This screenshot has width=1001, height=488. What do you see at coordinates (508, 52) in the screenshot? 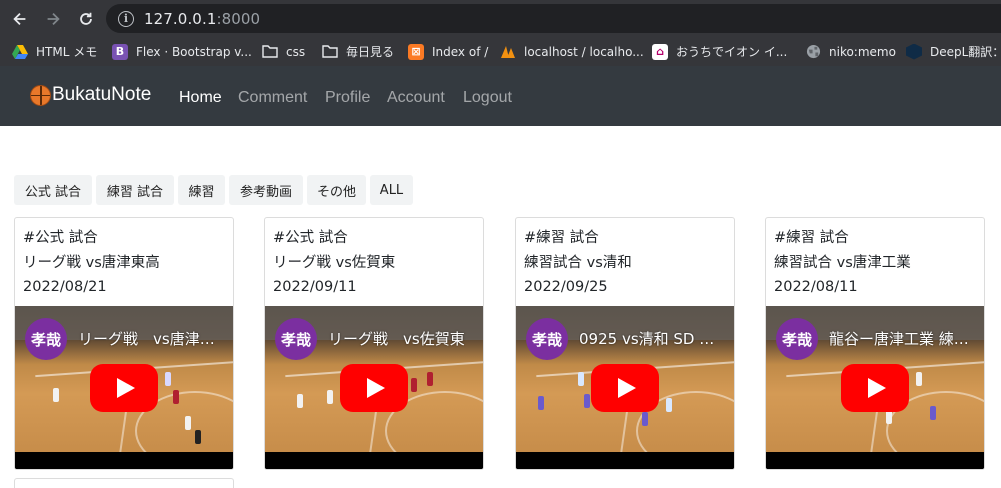
I see `phpmyadmin-icon` at bounding box center [508, 52].